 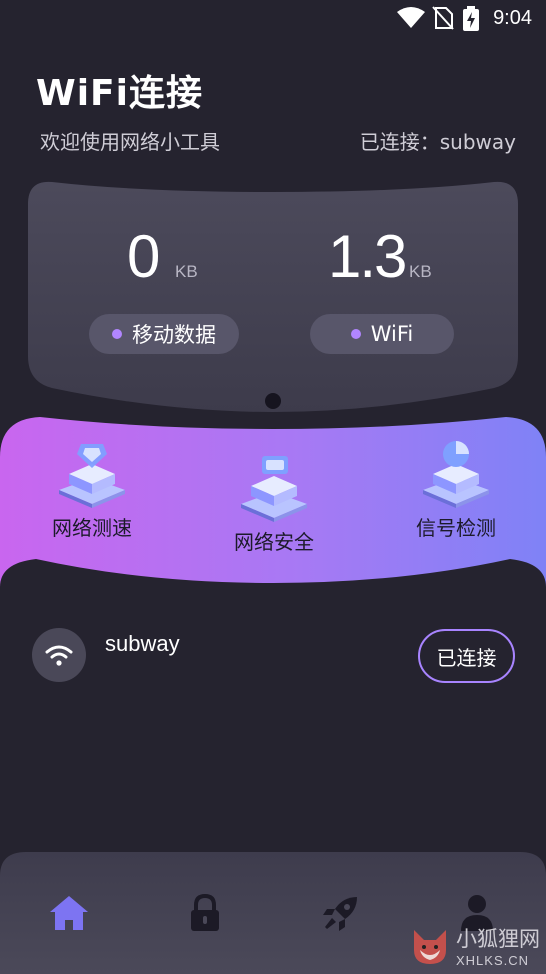 What do you see at coordinates (273, 18) in the screenshot?
I see `status-bar: 9:04` at bounding box center [273, 18].